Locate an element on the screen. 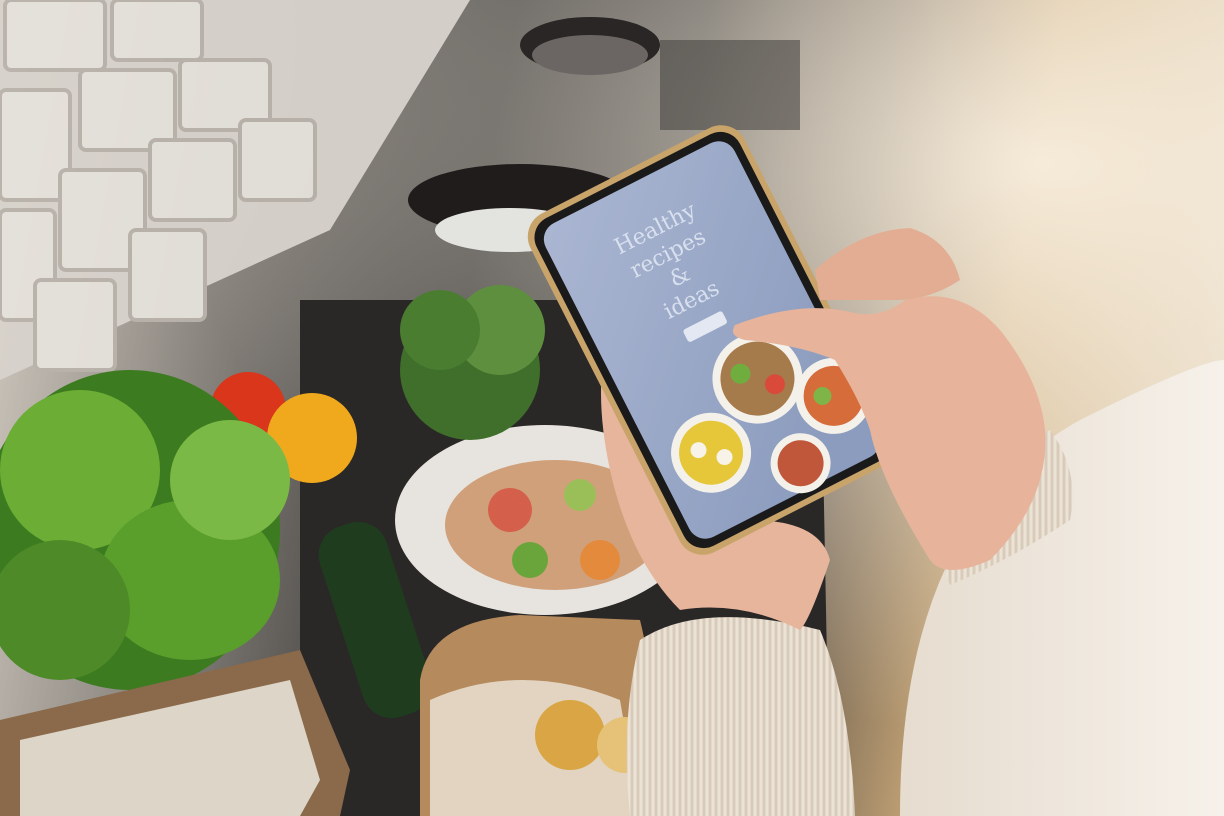 The width and height of the screenshot is (1224, 816). paper-bag is located at coordinates (537, 715).